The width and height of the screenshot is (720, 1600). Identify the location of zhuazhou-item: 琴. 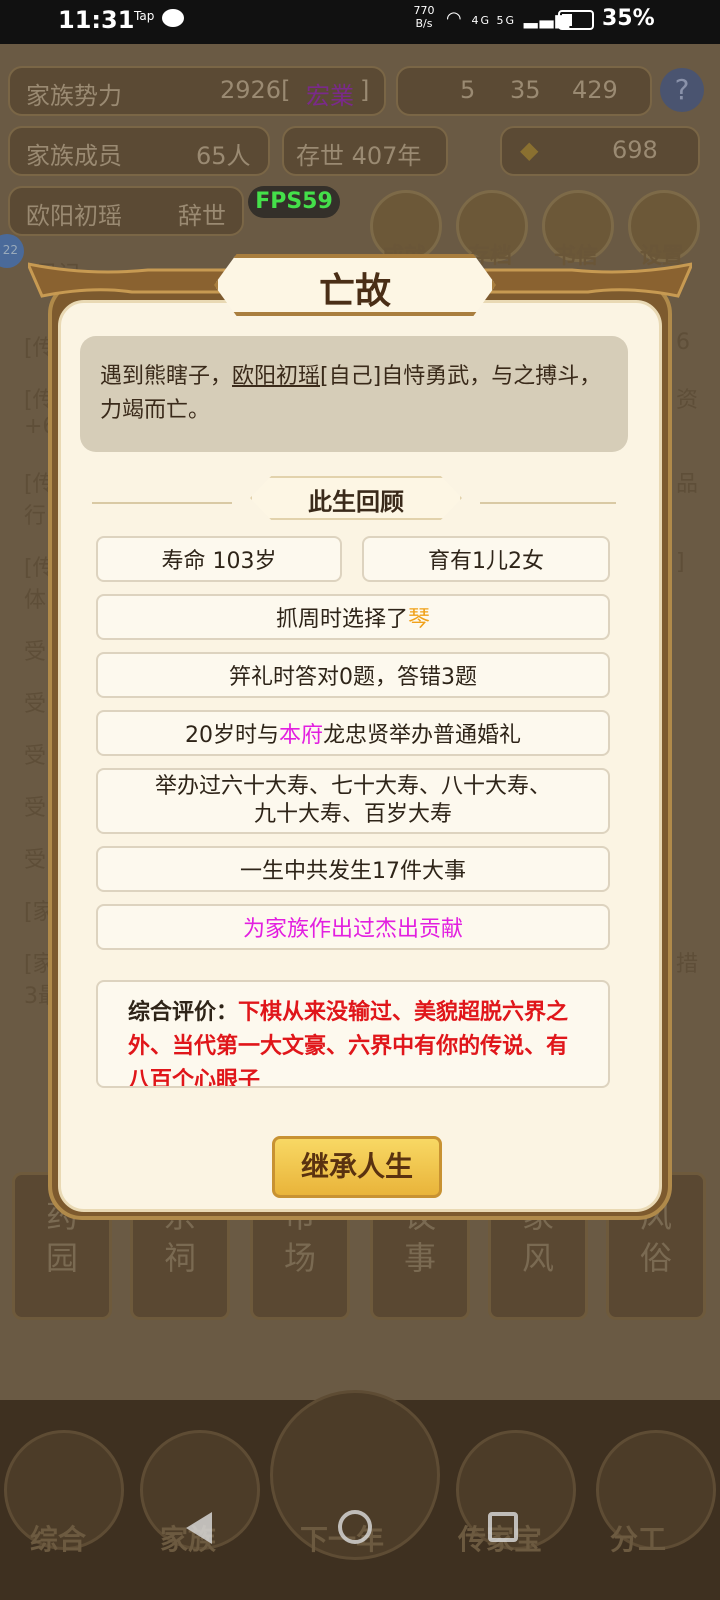
(419, 619).